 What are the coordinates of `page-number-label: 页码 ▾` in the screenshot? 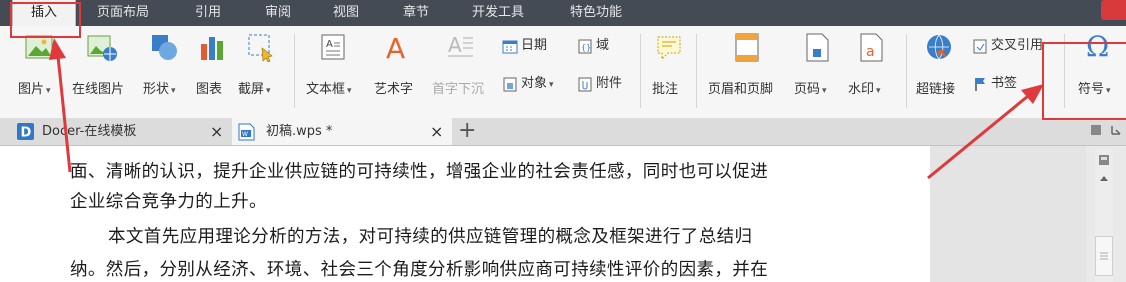 It's located at (810, 89).